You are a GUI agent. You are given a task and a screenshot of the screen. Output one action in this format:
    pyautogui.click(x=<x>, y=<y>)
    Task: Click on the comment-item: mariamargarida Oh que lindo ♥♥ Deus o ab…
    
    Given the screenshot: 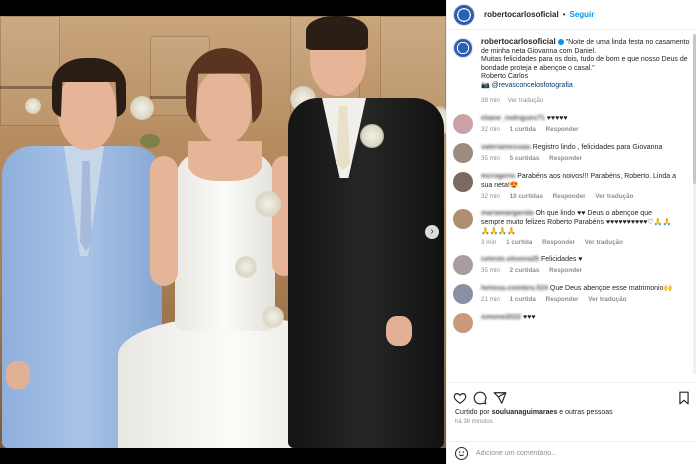 What is the action you would take?
    pyautogui.click(x=571, y=227)
    